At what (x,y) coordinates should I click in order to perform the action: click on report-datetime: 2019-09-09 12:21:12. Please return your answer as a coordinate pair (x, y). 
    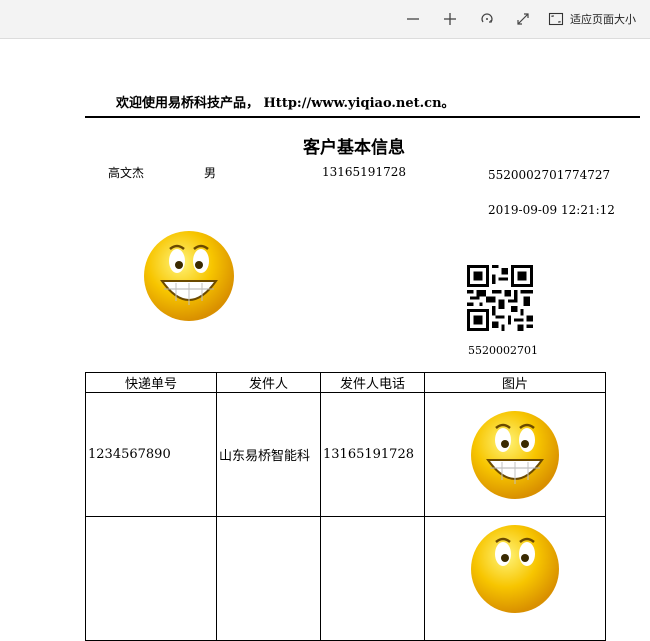
    Looking at the image, I should click on (551, 210).